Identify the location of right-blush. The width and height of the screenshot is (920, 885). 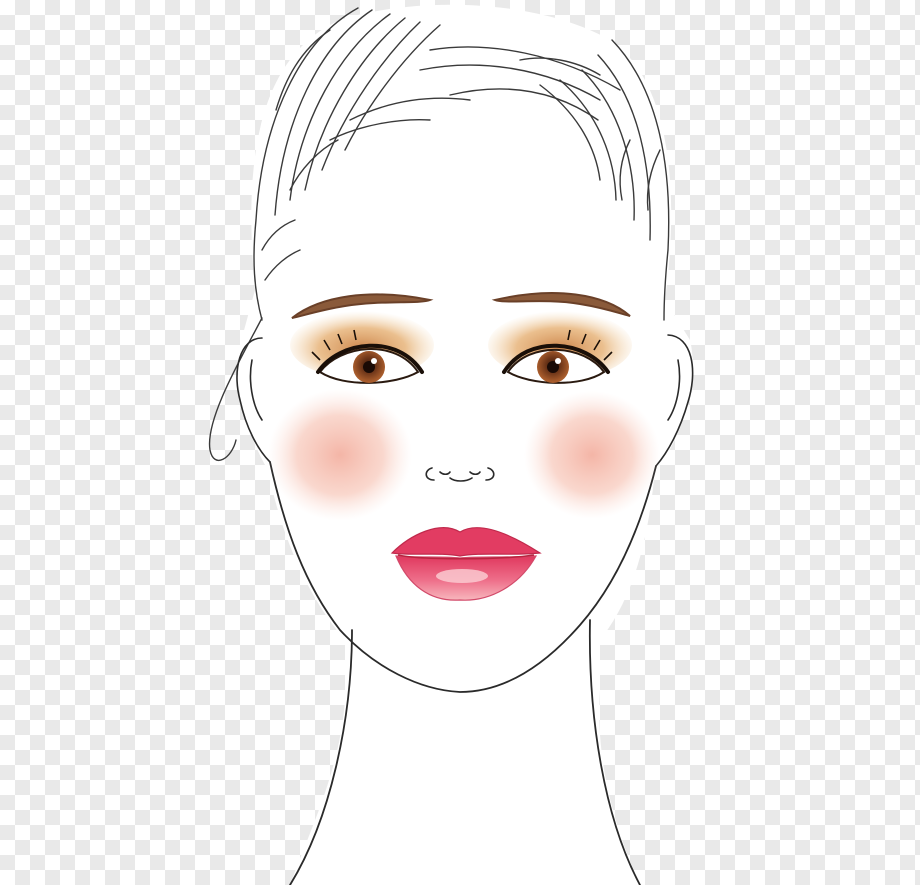
(592, 455).